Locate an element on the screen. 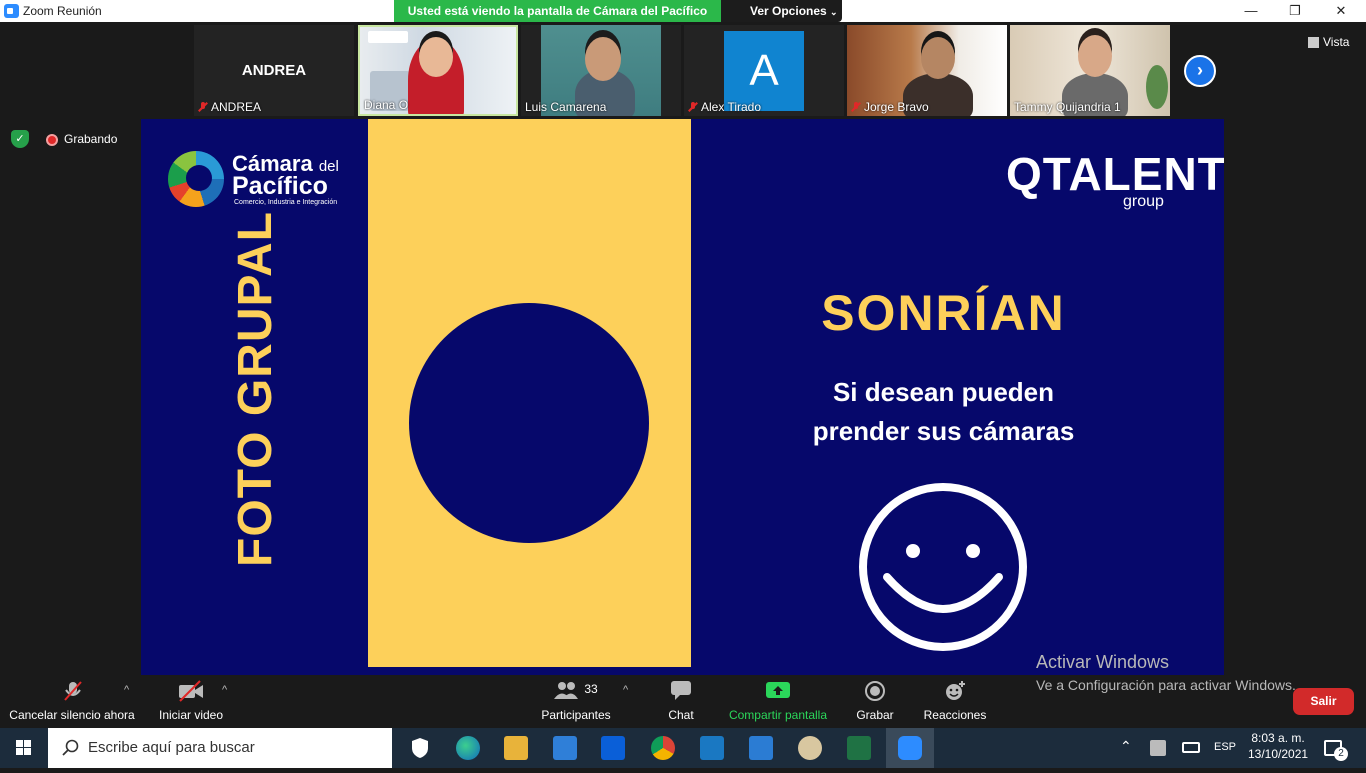  start-button is located at coordinates (24, 748).